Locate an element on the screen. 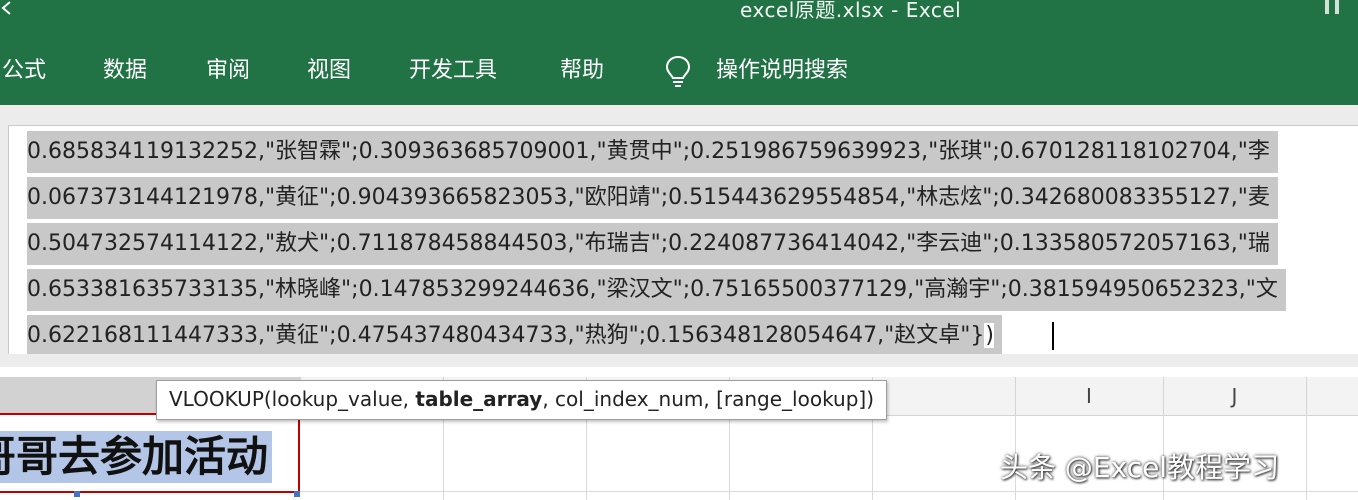 Image resolution: width=1358 pixels, height=500 pixels. tab-formulas: 公式 is located at coordinates (24, 71).